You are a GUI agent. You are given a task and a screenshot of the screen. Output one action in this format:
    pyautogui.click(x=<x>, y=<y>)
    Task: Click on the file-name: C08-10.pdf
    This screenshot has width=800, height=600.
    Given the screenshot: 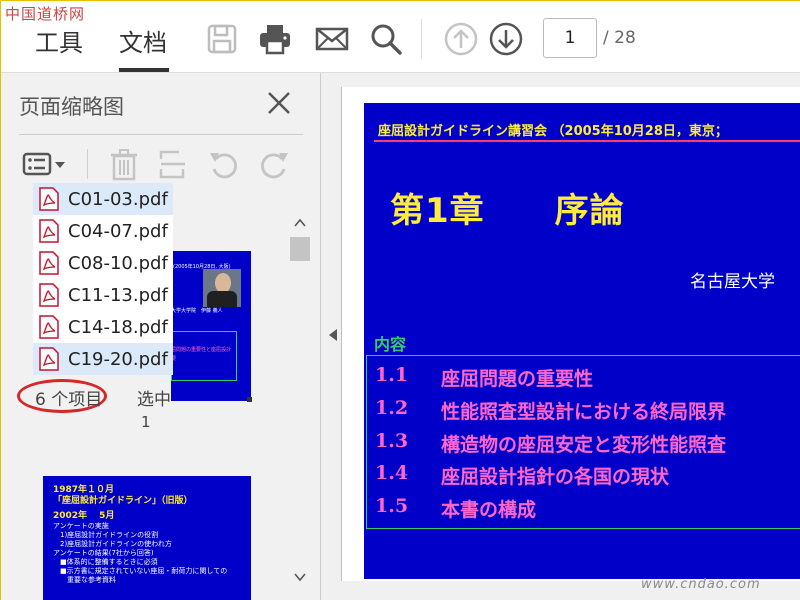 What is the action you would take?
    pyautogui.click(x=118, y=263)
    